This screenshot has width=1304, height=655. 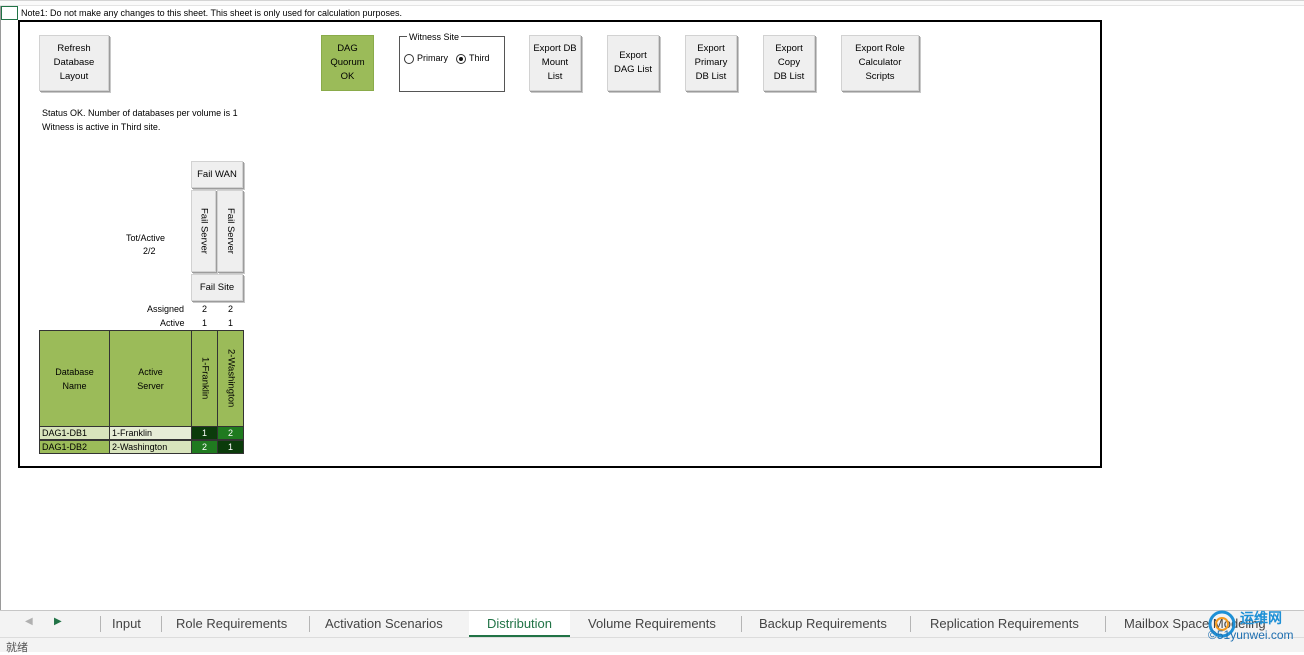 I want to click on export-copy-db-list-button: Export Copy DB List, so click(x=789, y=63).